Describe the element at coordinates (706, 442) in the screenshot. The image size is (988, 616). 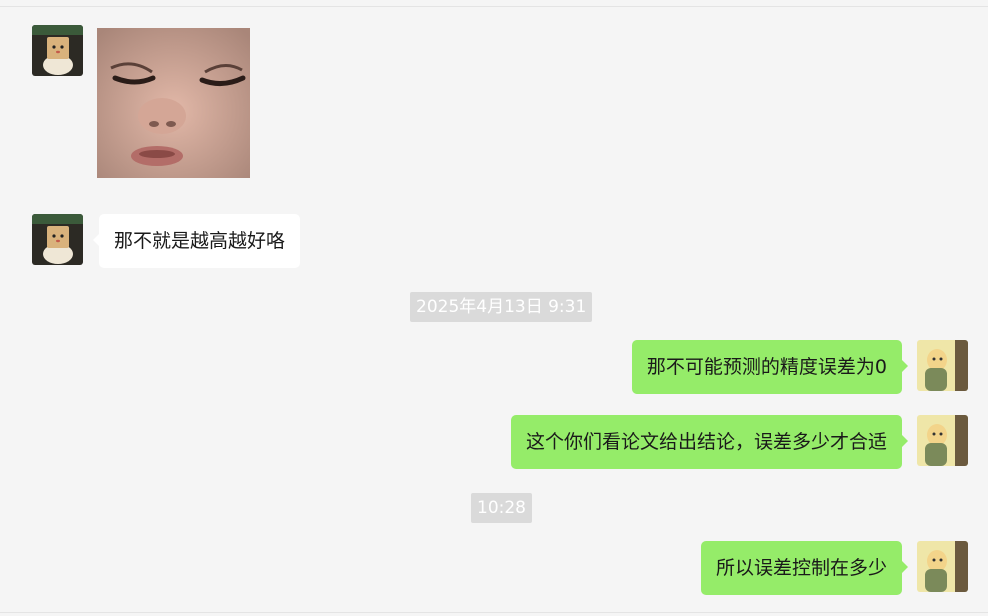
I see `message-text: 这个你们看论文给出结论，误差多少才合适` at that location.